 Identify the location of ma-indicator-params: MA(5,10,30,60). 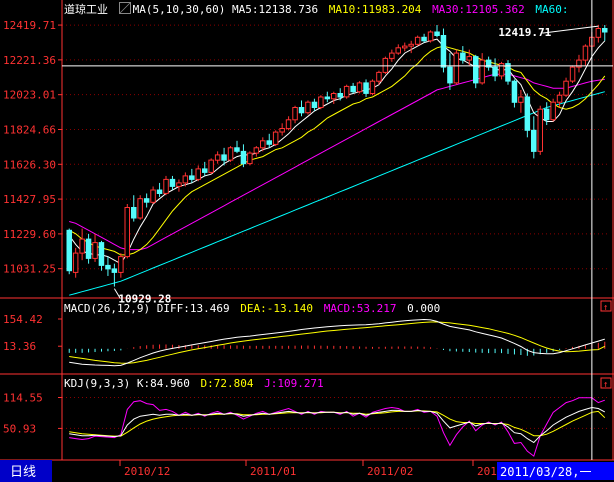
(179, 9).